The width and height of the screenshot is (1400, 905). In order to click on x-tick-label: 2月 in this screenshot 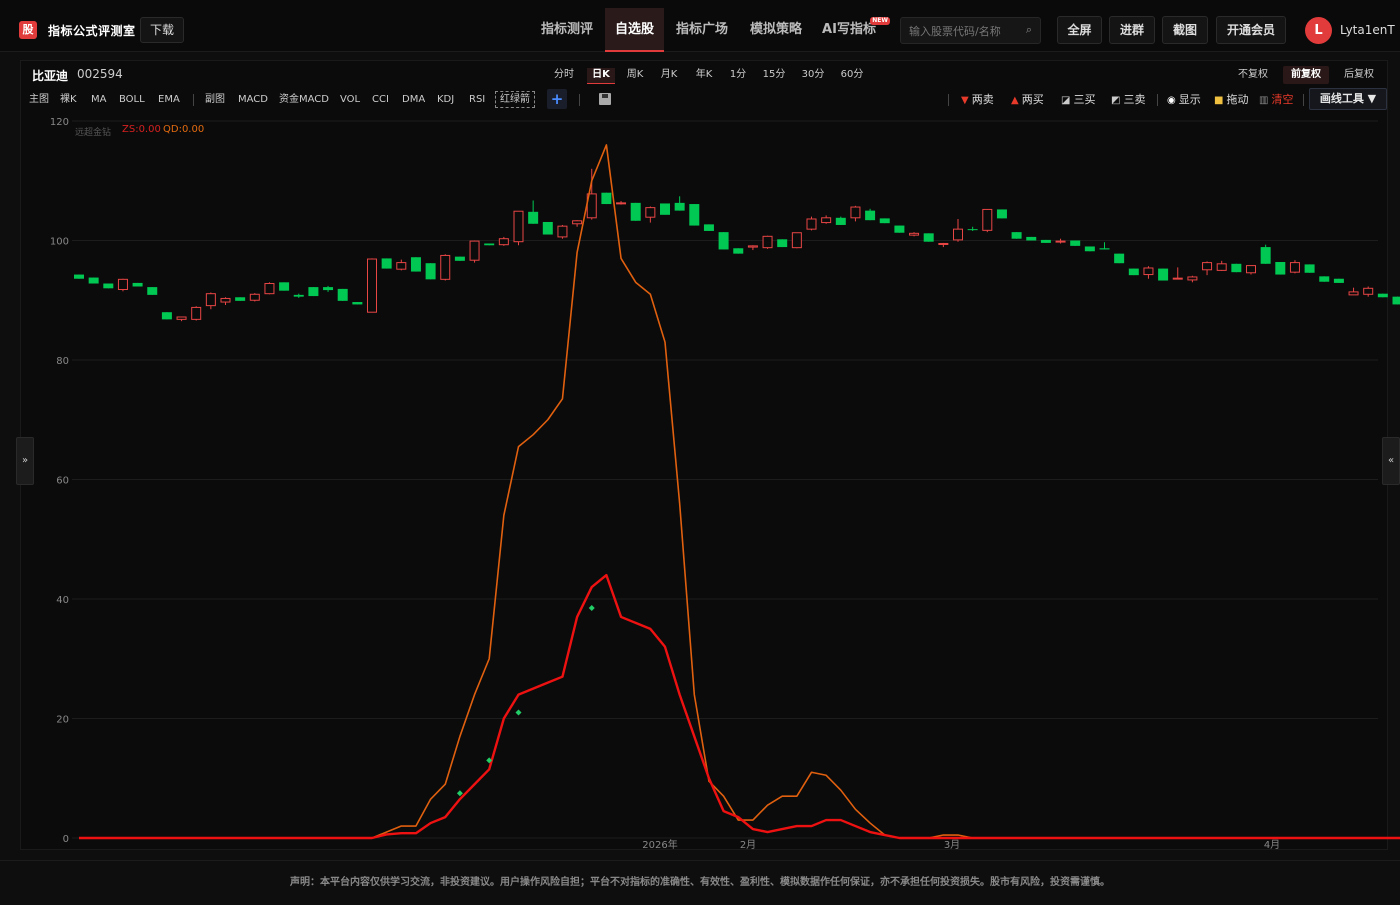, I will do `click(748, 845)`.